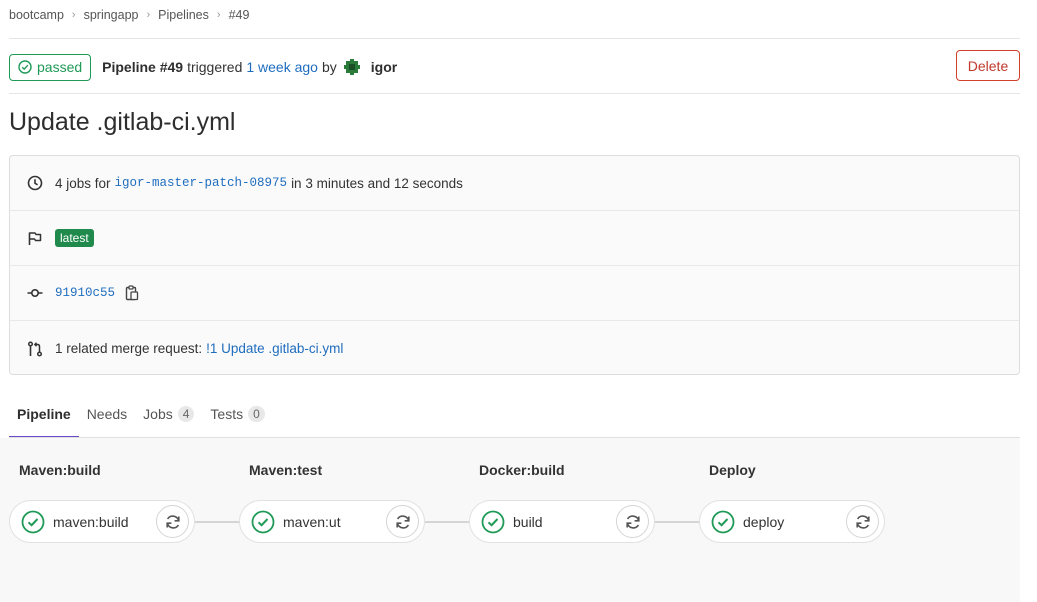 Image resolution: width=1037 pixels, height=602 pixels. I want to click on tab-label: Tests, so click(227, 414).